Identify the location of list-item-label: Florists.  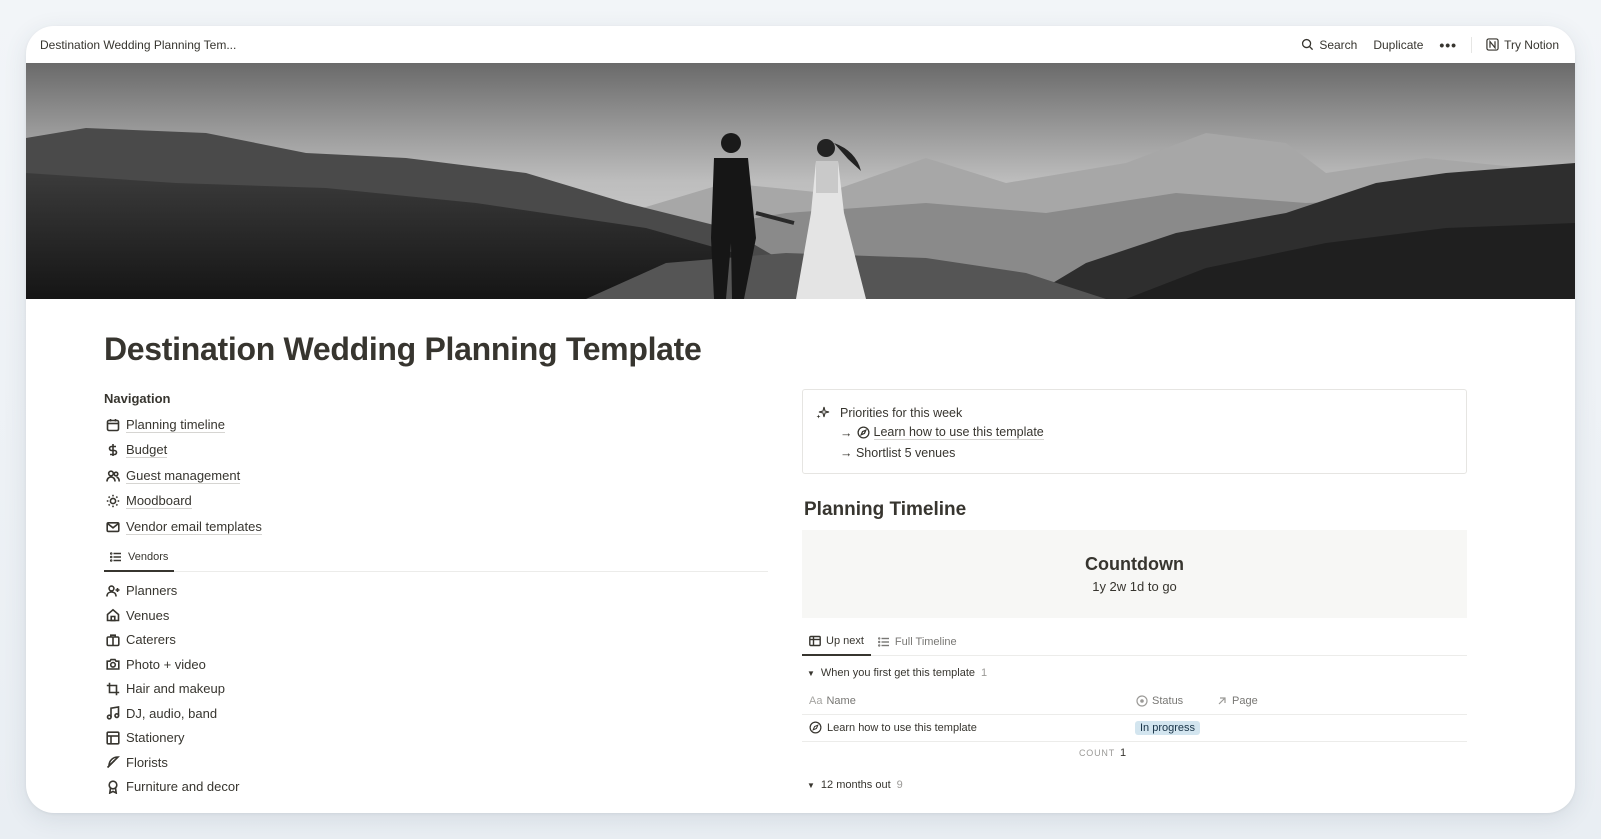
(147, 762).